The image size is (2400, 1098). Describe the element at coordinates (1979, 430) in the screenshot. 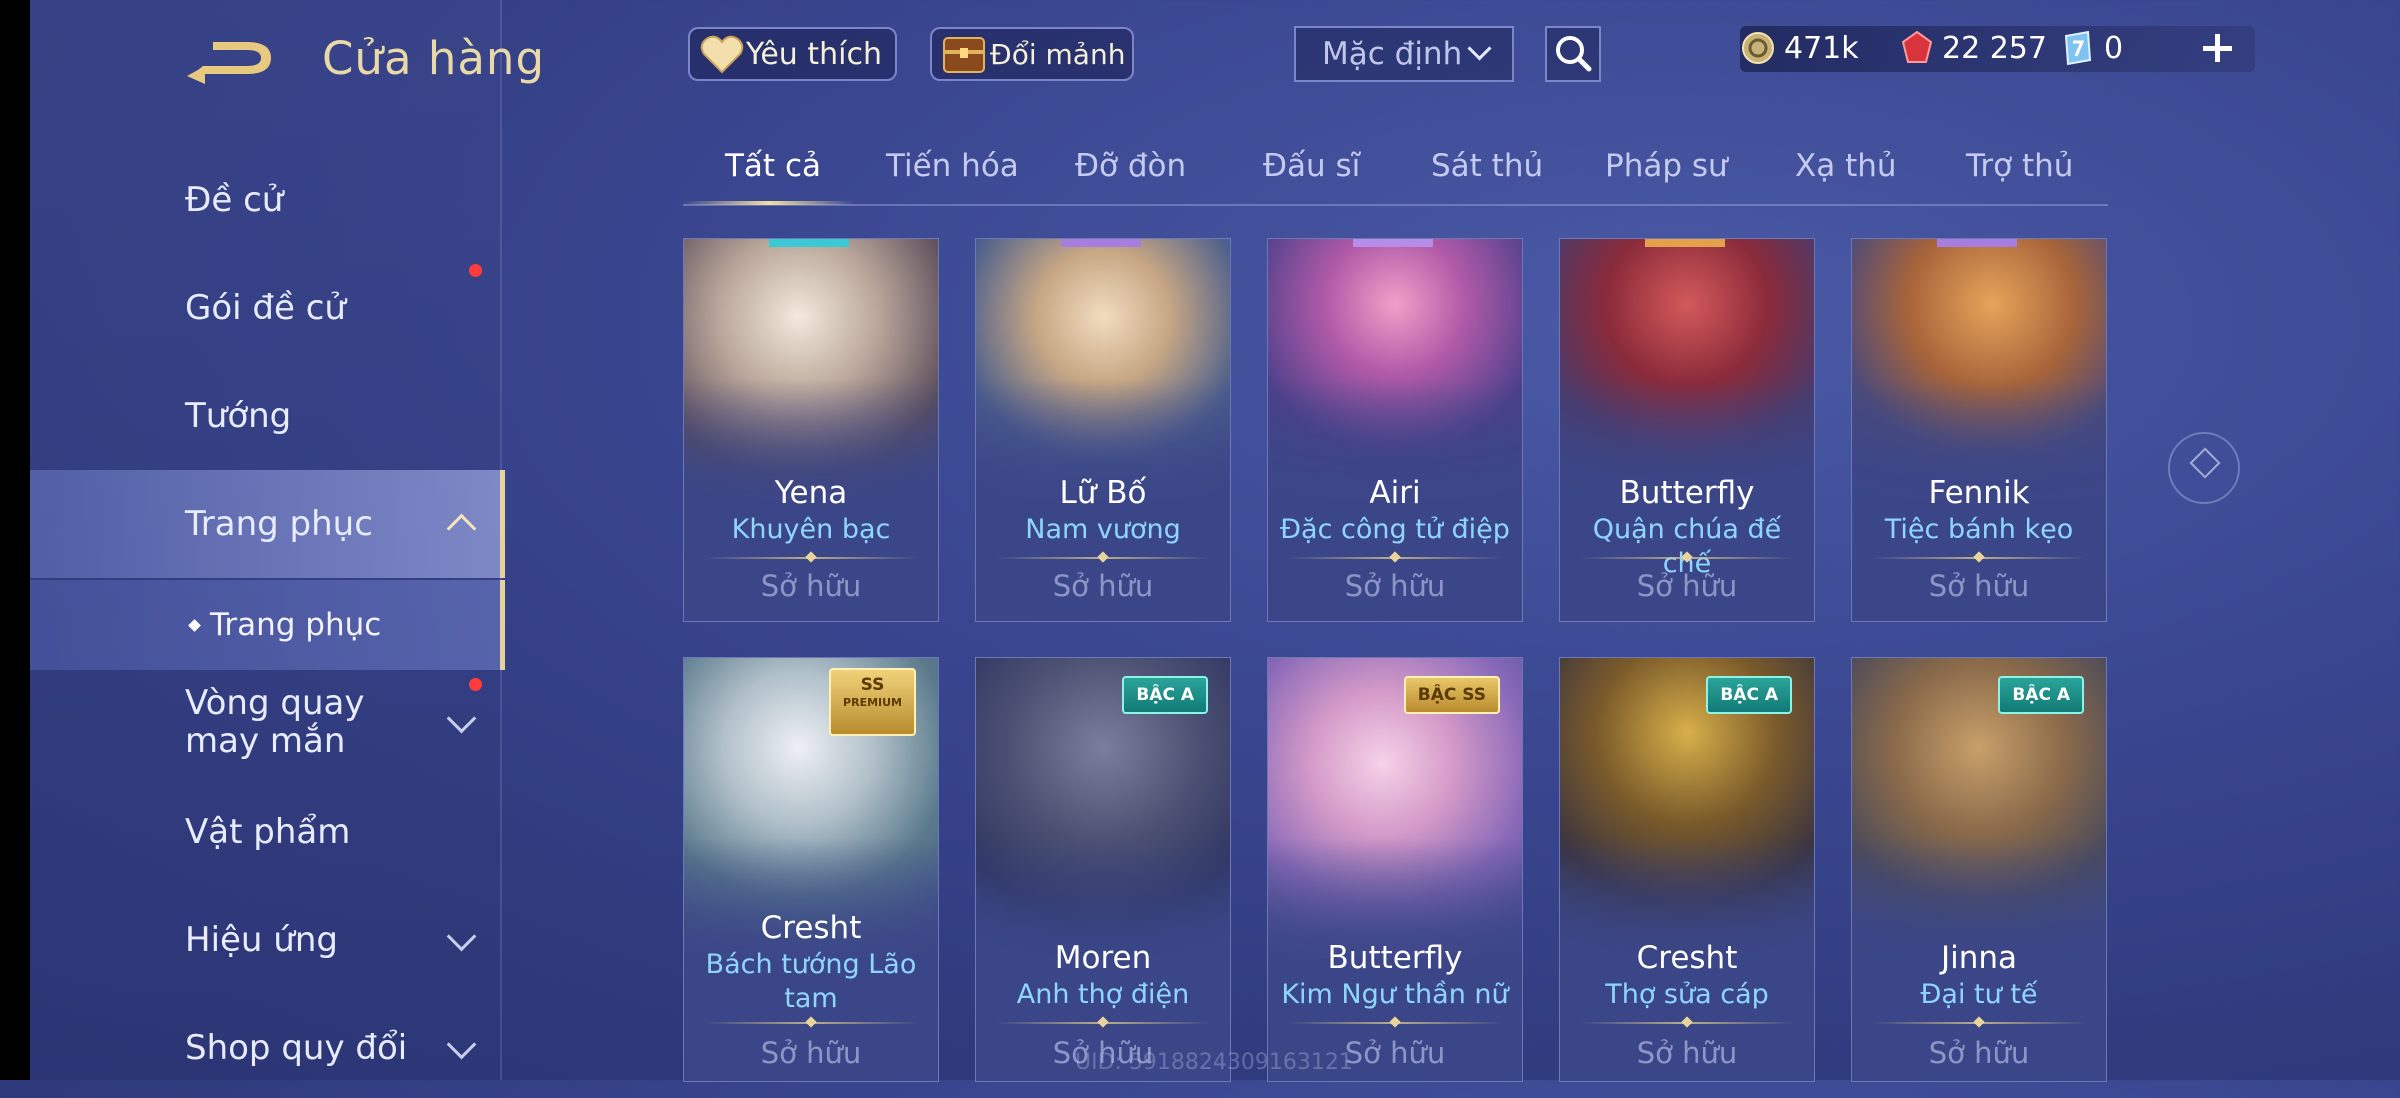

I see `skin-card: Fennik Tiệc bánh kẹo Sở hữu` at that location.